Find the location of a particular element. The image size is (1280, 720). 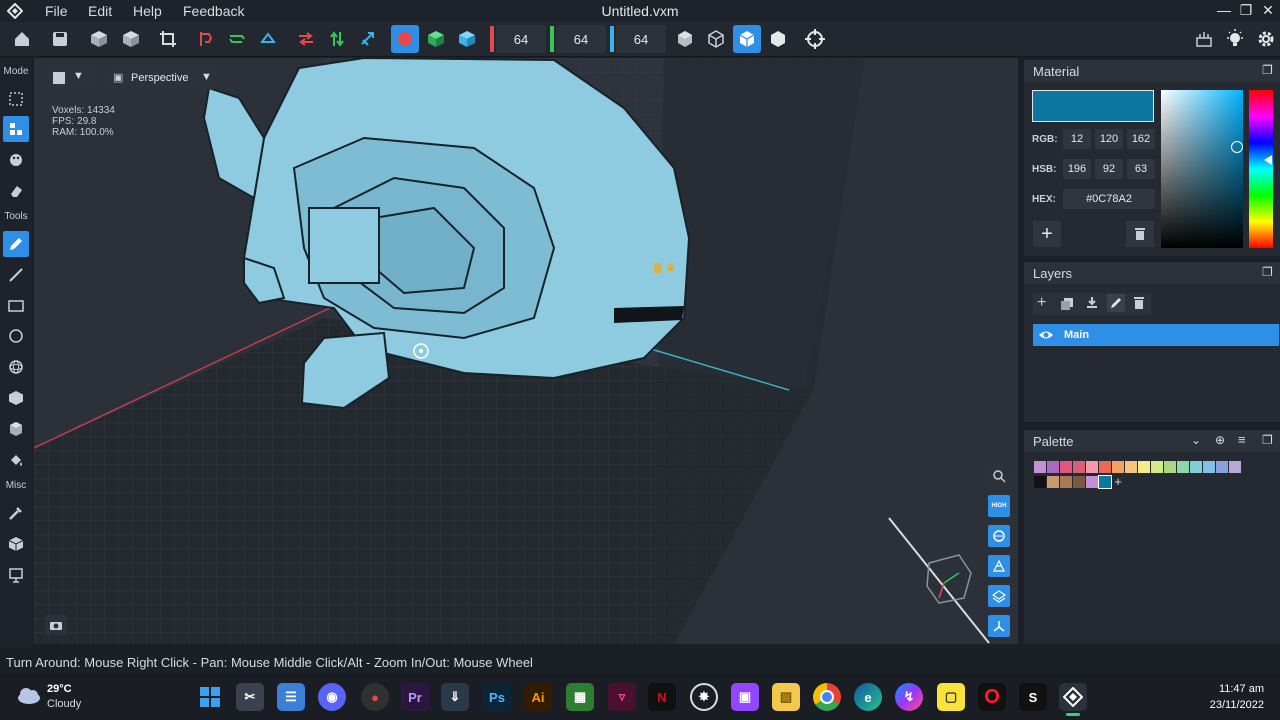

picker-handle is located at coordinates (1237, 147).